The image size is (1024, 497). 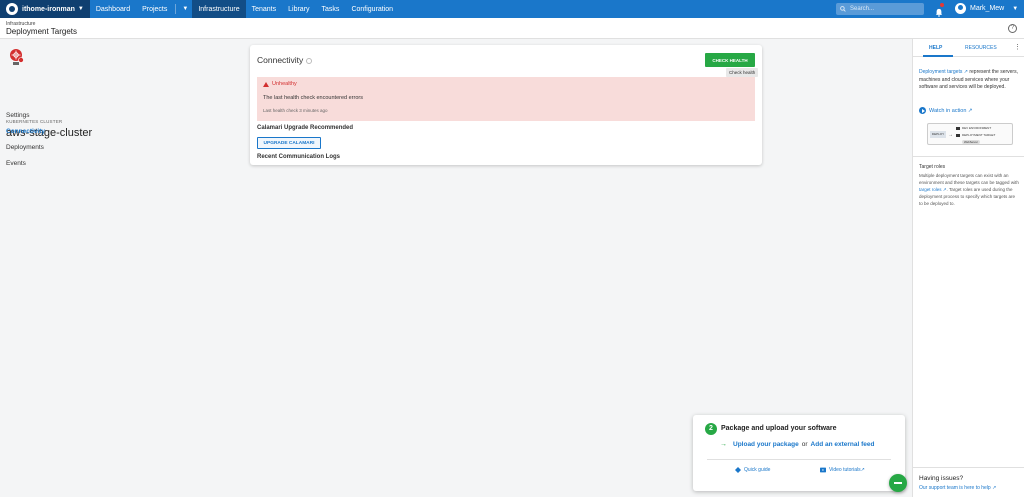 I want to click on or-text: or, so click(x=804, y=444).